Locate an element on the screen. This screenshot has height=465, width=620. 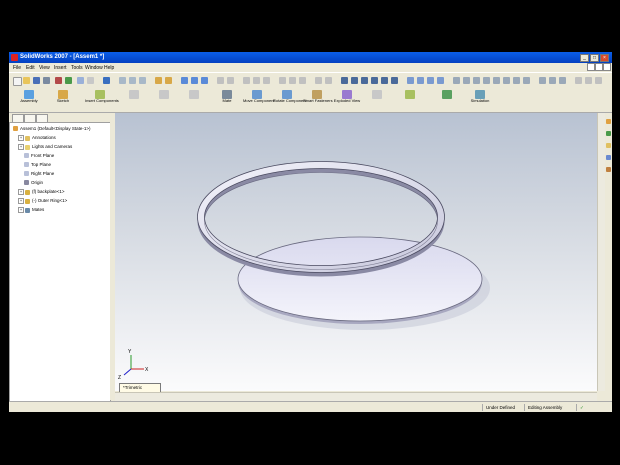
insert-components-button: Insert Components is located at coordinates (102, 100).